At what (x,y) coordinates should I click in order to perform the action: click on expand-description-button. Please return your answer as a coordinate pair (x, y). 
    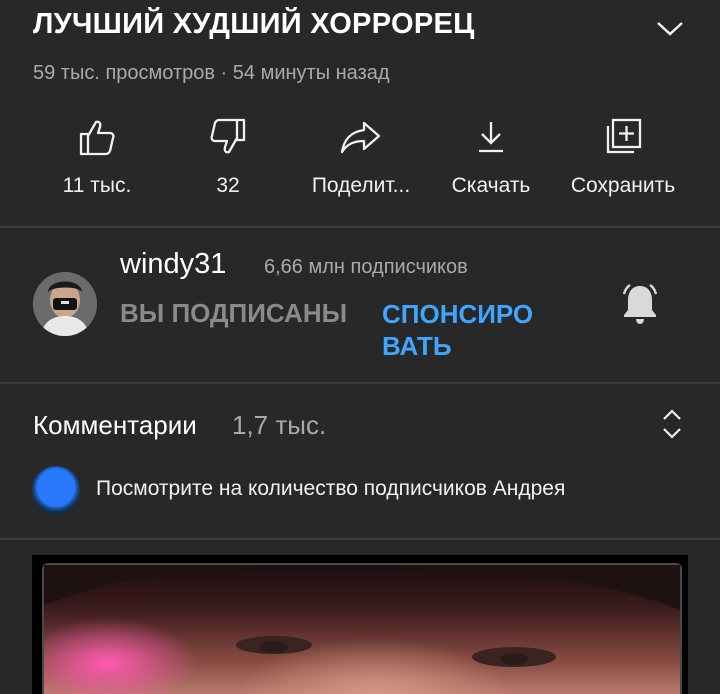
    Looking at the image, I should click on (670, 29).